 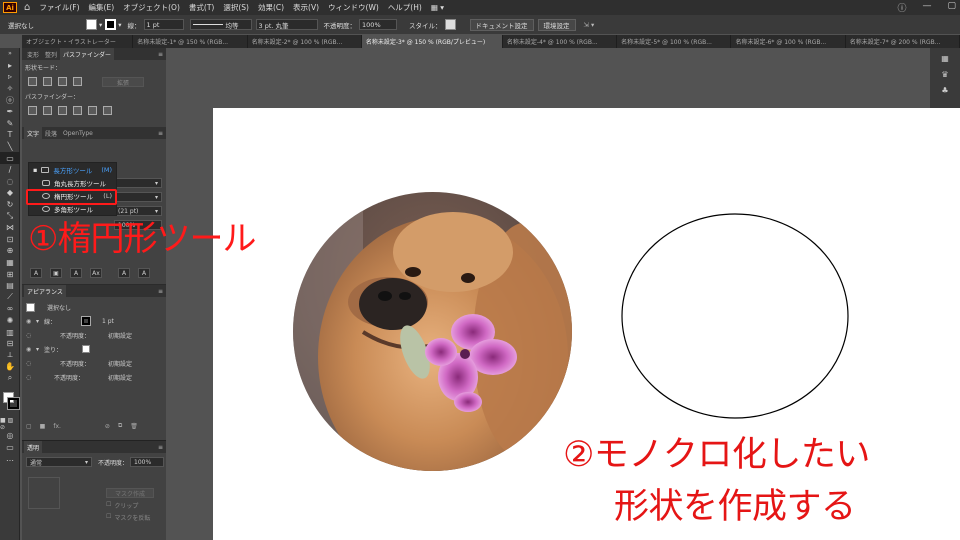 What do you see at coordinates (96, 273) in the screenshot?
I see `char-icon-d: Ax` at bounding box center [96, 273].